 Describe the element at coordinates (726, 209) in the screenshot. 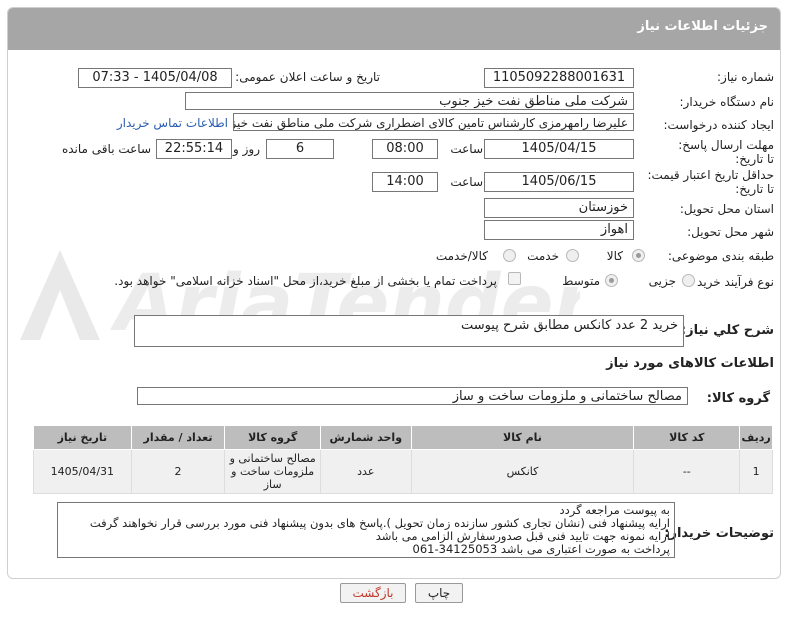

I see `province-label: استان محل تحویل:` at that location.